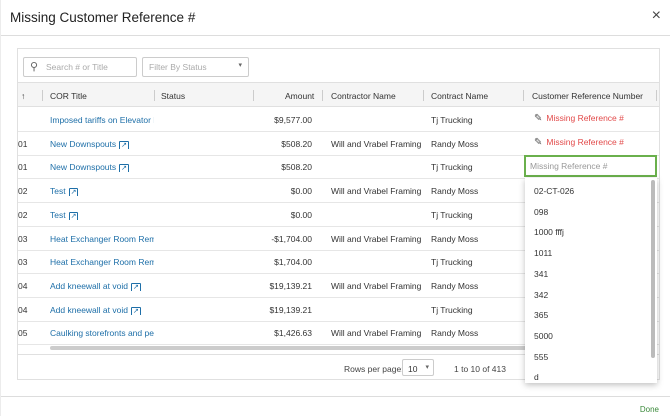  Describe the element at coordinates (23, 262) in the screenshot. I see `row-id: 03` at that location.